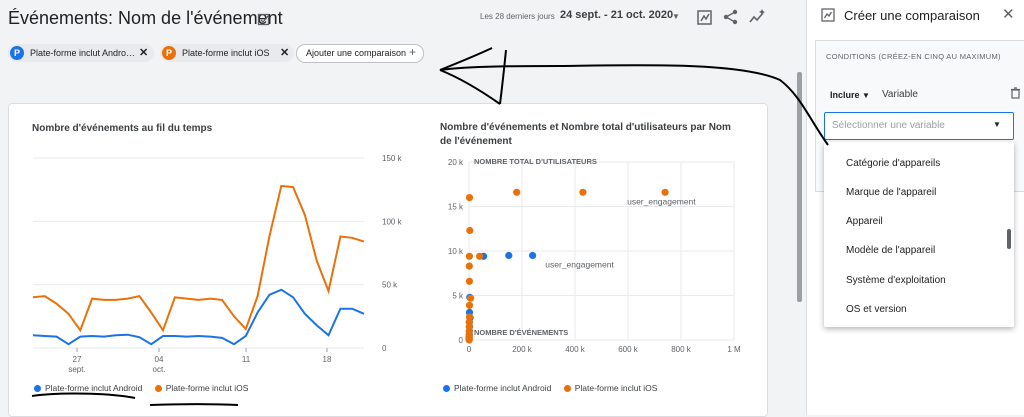 This screenshot has width=1024, height=417. Describe the element at coordinates (456, 162) in the screenshot. I see `y-tick-label: 20 k` at that location.